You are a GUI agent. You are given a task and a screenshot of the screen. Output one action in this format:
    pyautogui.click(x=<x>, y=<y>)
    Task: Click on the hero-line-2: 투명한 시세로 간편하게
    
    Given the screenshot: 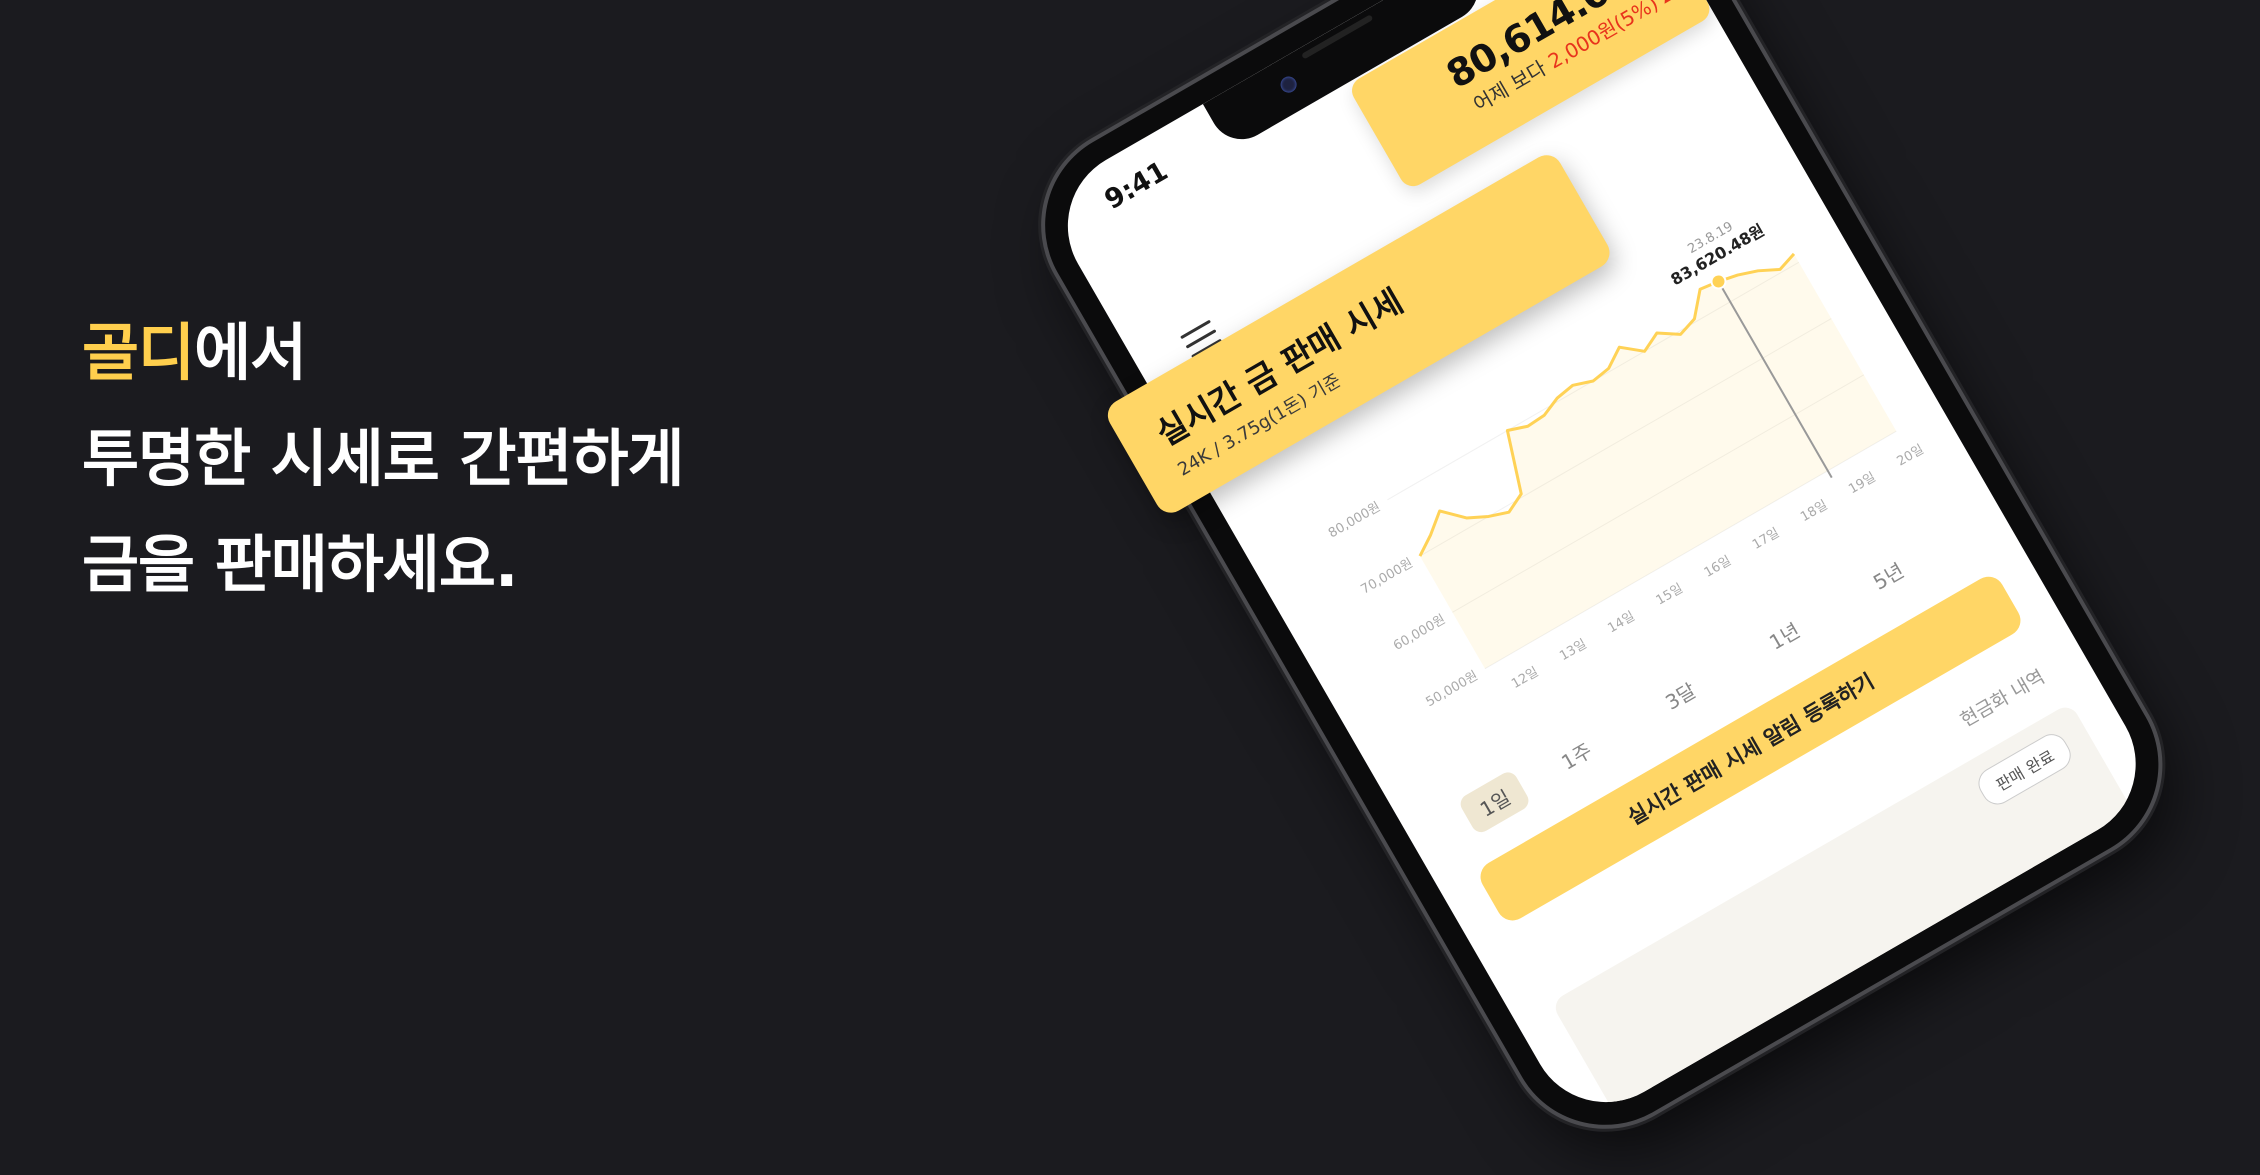 What is the action you would take?
    pyautogui.click(x=383, y=458)
    